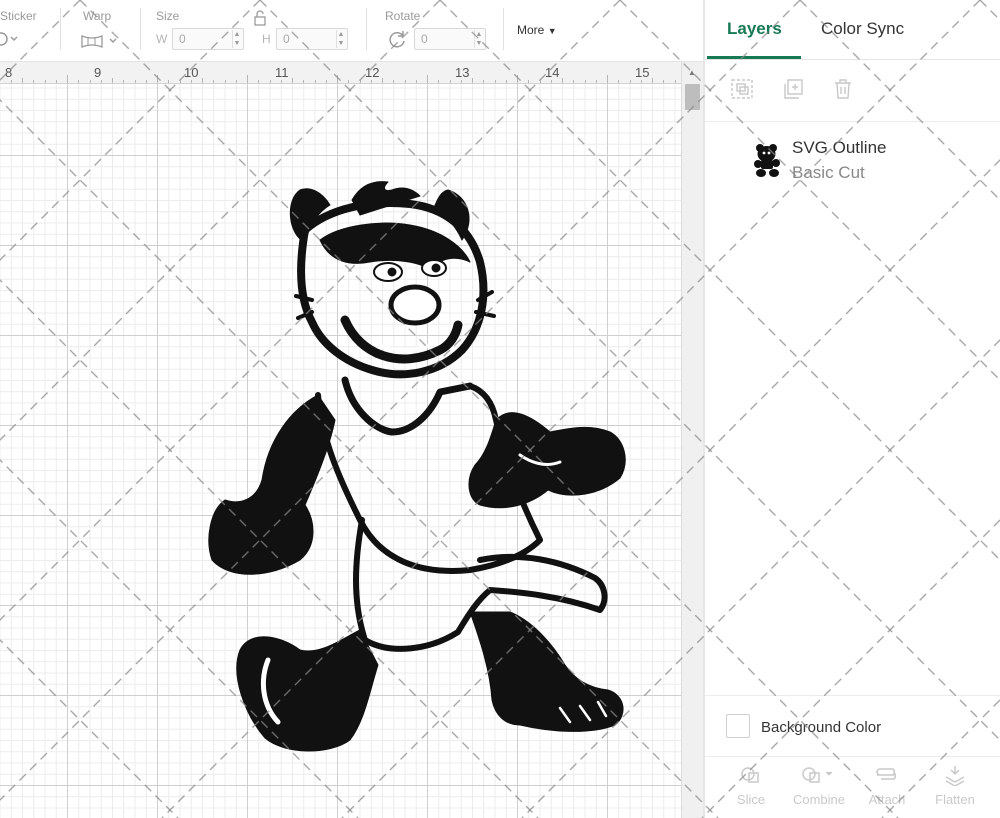 This screenshot has height=818, width=1000. Describe the element at coordinates (191, 72) in the screenshot. I see `ruler-number: 10` at that location.